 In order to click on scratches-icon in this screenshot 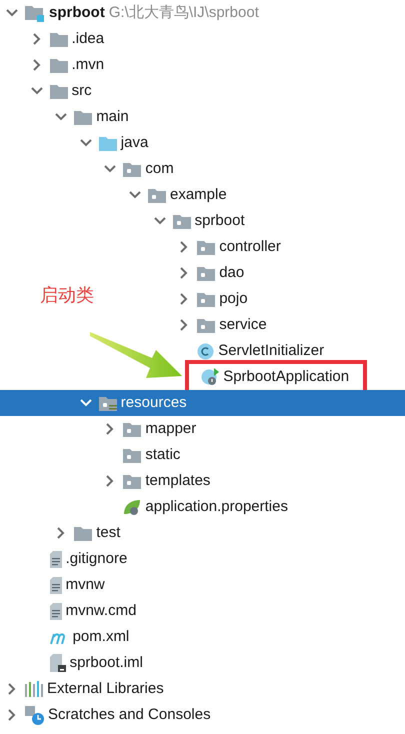, I will do `click(34, 715)`.